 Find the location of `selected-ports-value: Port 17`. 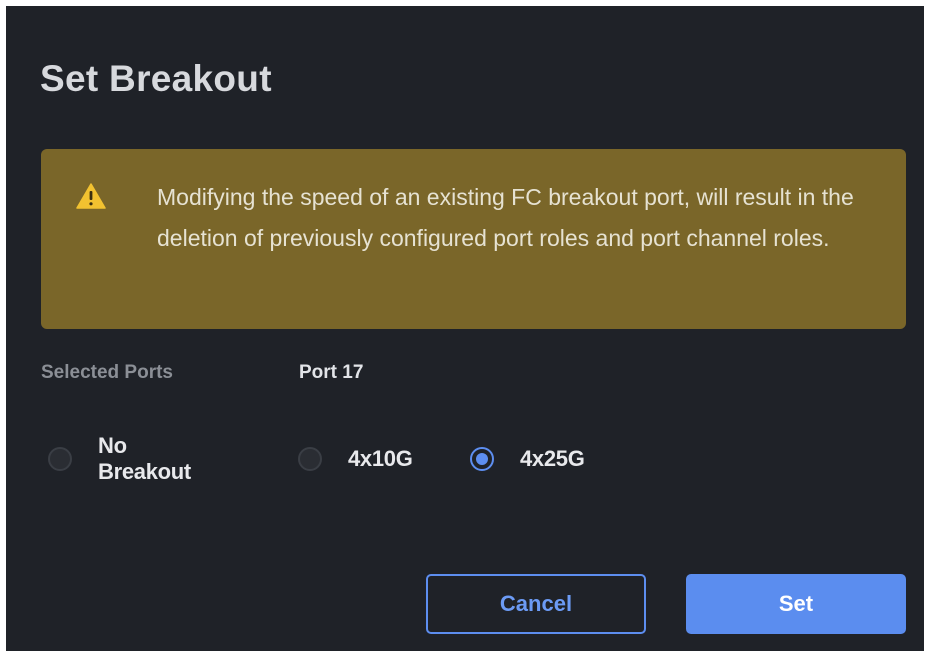

selected-ports-value: Port 17 is located at coordinates (331, 372).